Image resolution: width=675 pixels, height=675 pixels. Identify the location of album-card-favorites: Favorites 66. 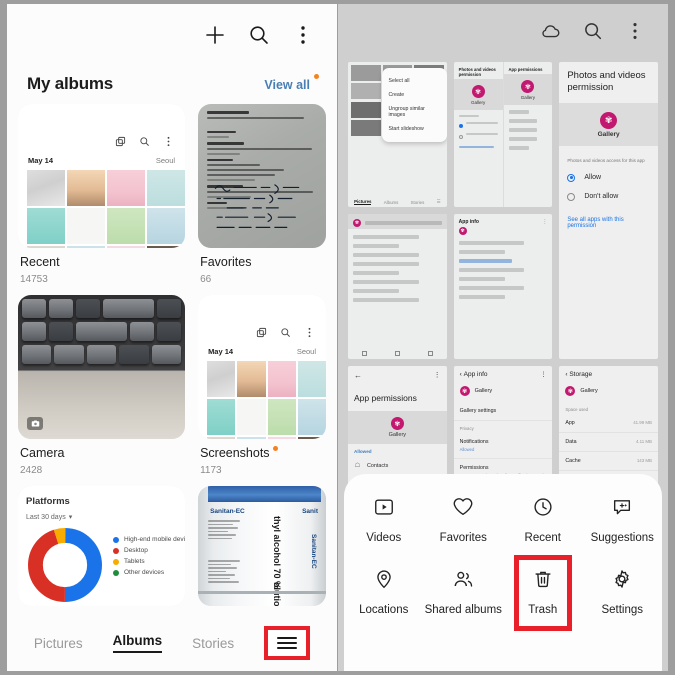
(262, 194).